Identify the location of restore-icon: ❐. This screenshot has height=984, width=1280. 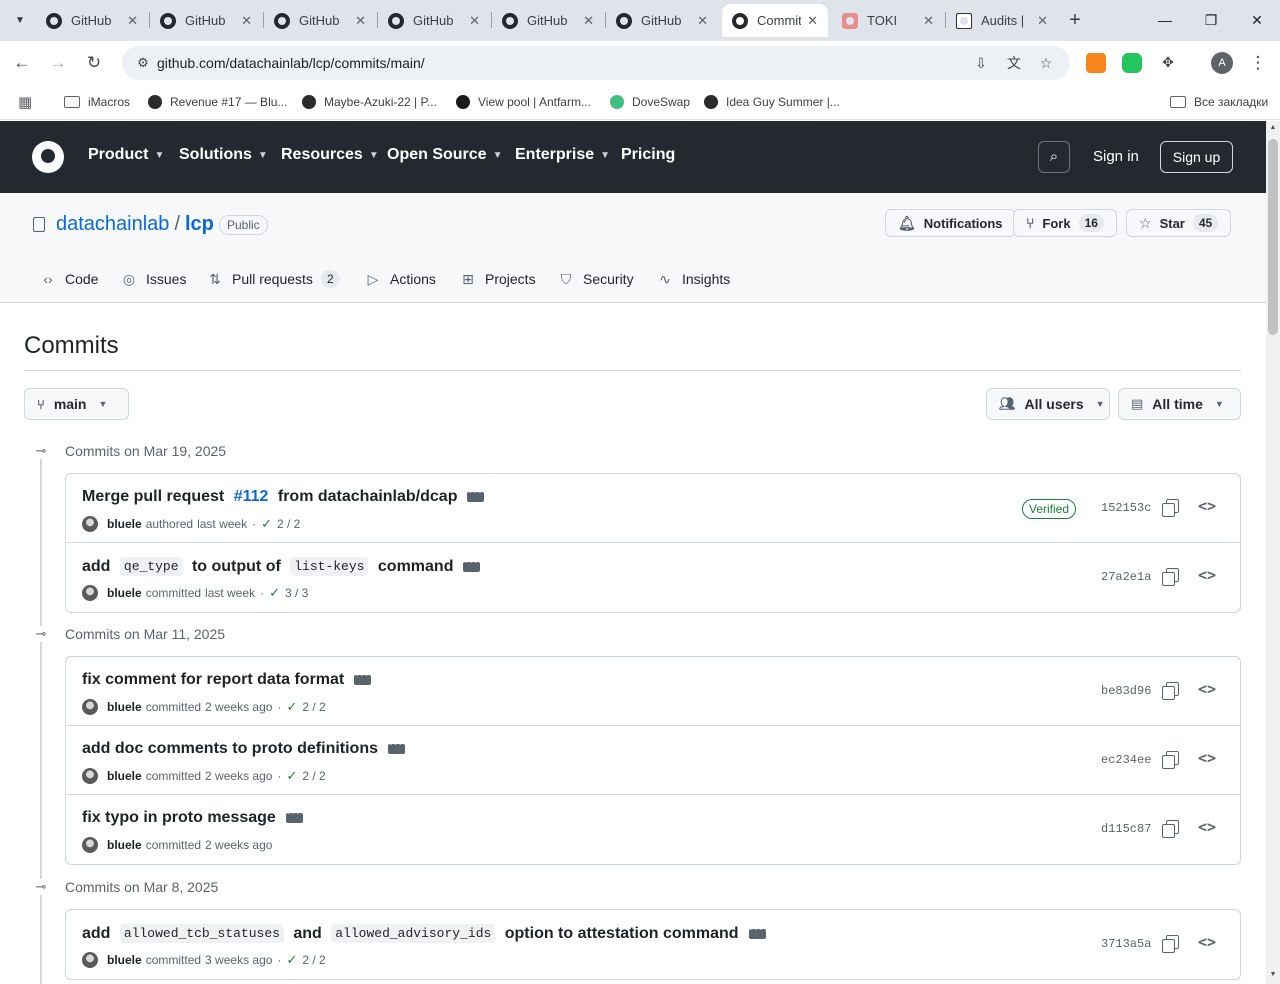
(1211, 20).